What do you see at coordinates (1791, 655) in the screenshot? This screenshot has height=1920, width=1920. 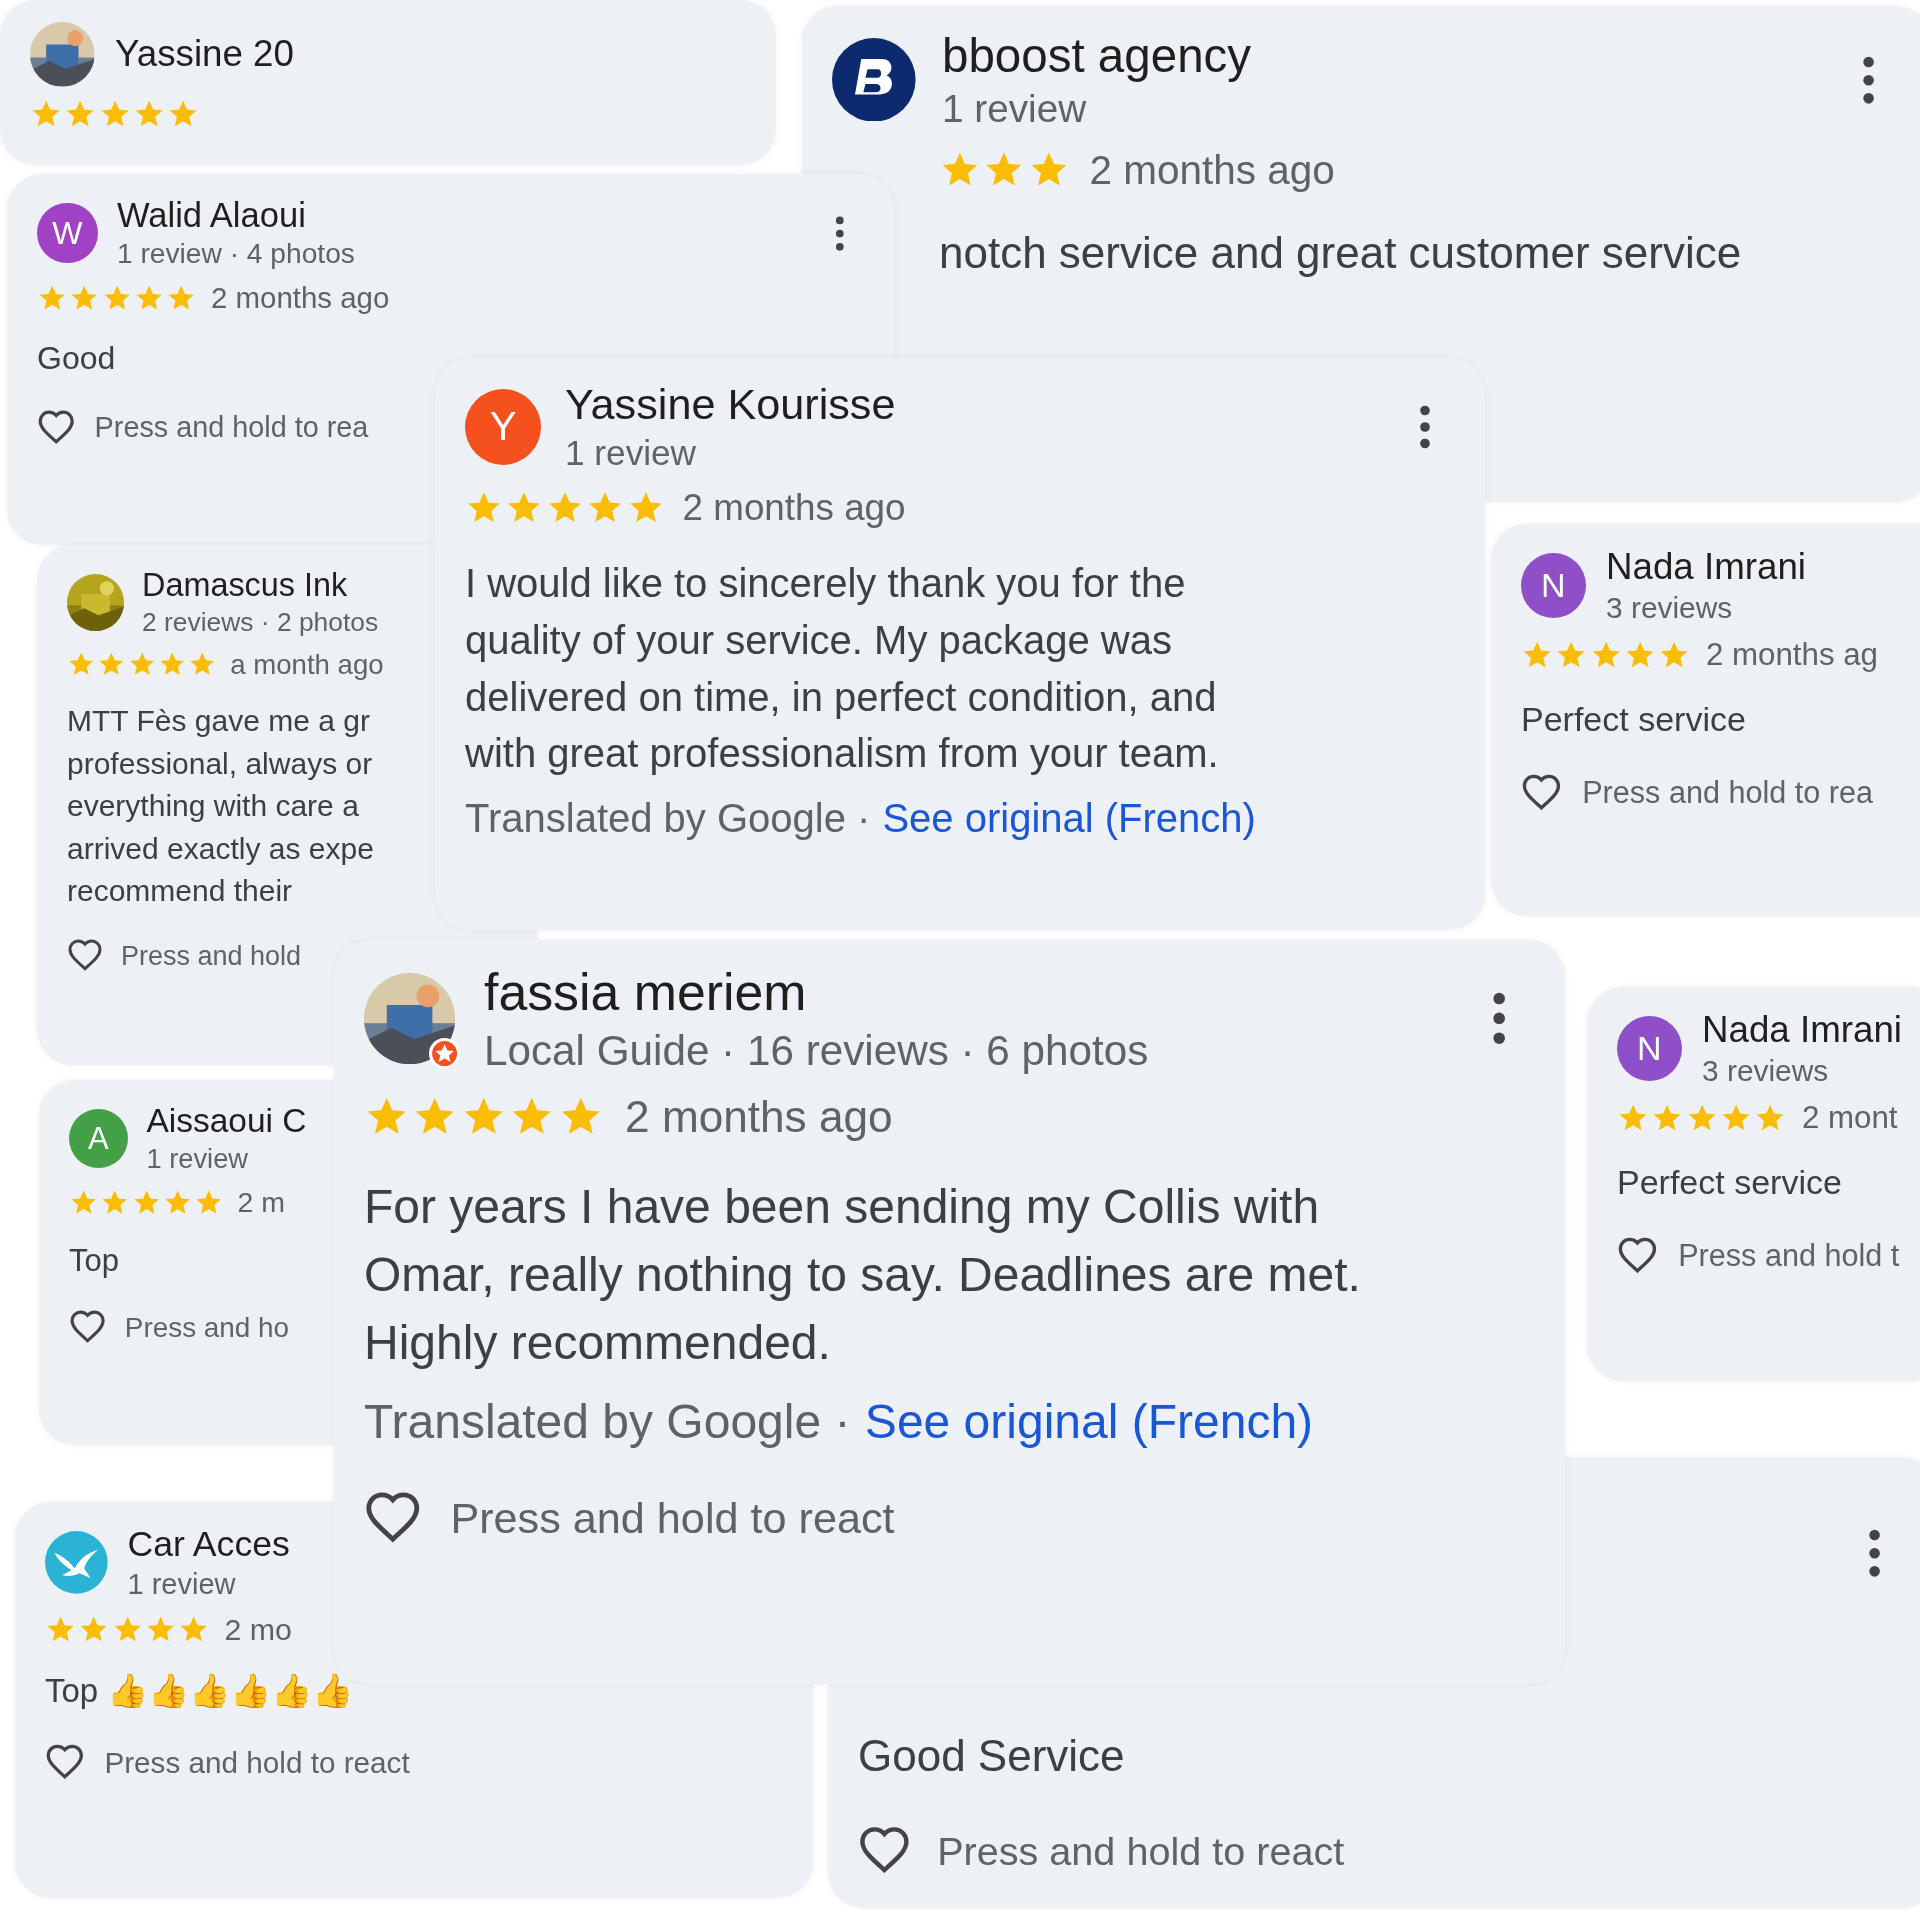 I see `review-date: 2 months ag` at bounding box center [1791, 655].